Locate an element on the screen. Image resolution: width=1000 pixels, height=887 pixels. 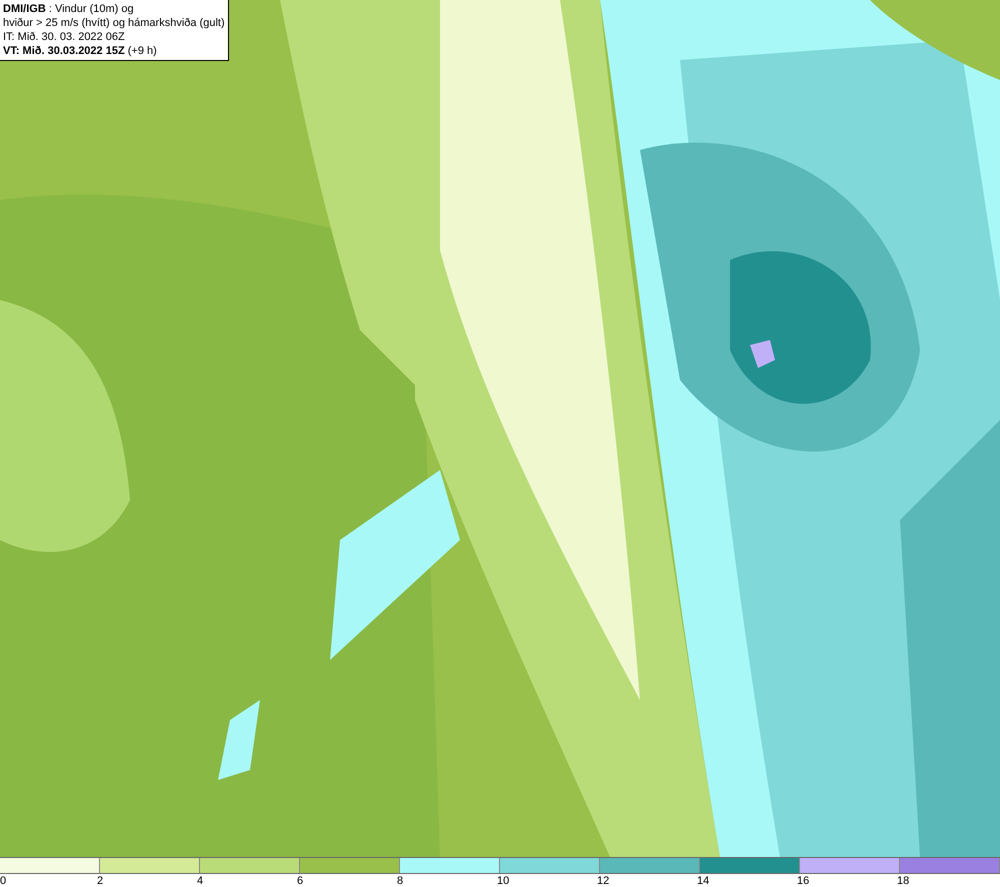
scale-label: 18 is located at coordinates (903, 881).